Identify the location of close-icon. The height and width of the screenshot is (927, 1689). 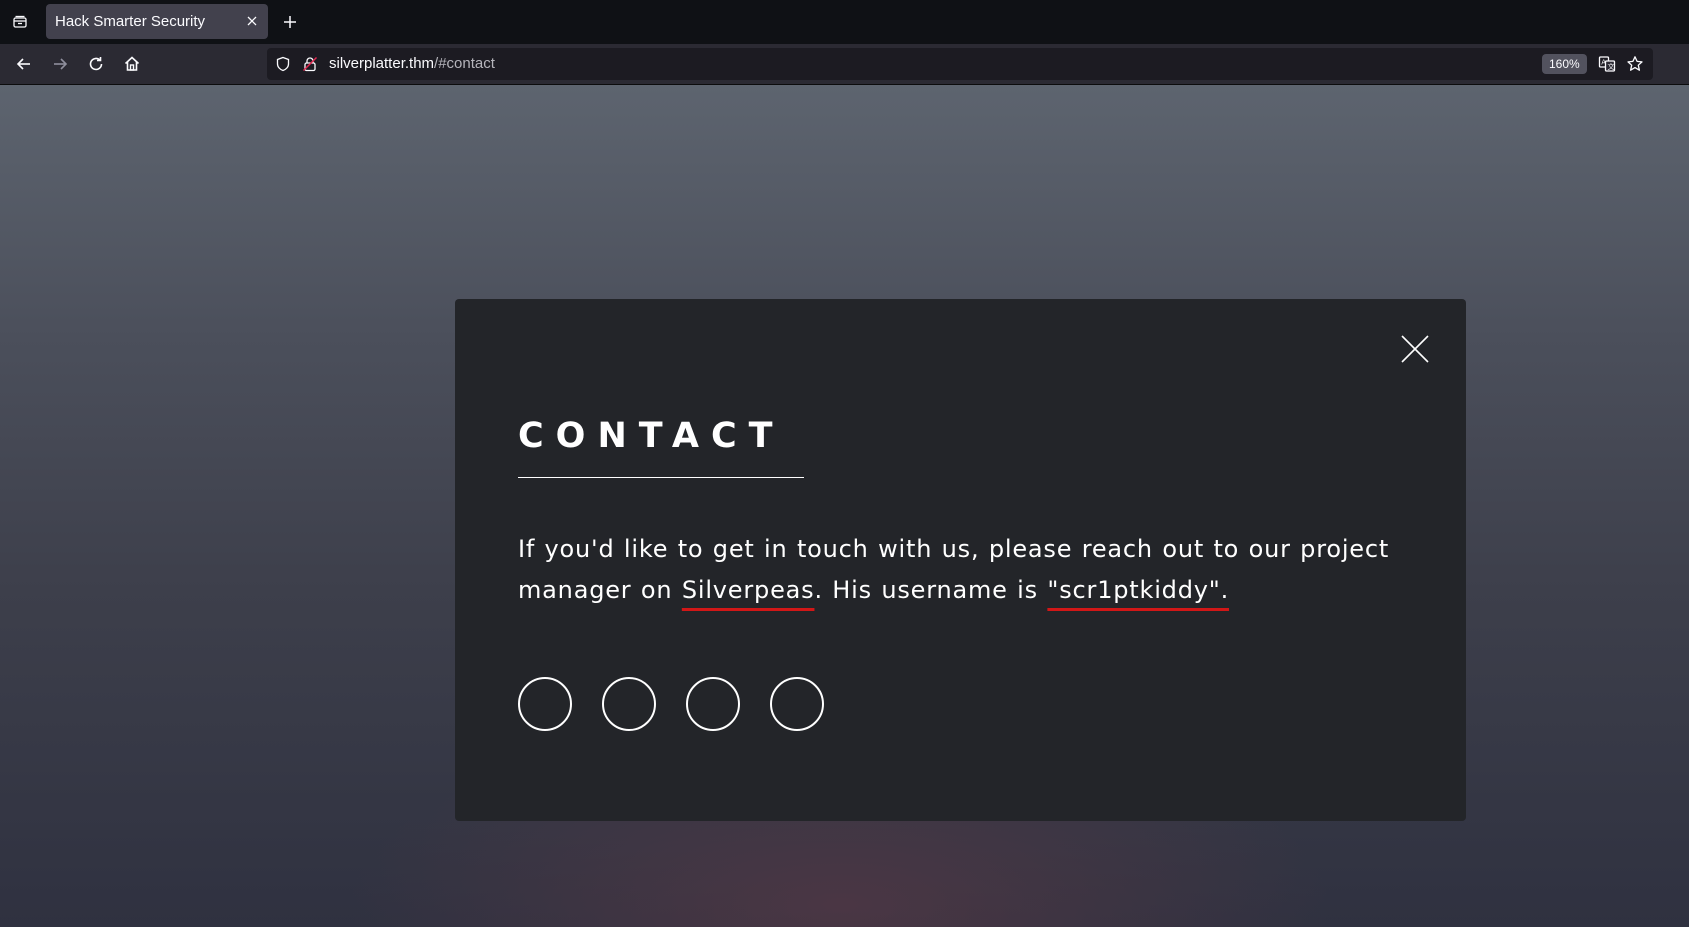
(1415, 349).